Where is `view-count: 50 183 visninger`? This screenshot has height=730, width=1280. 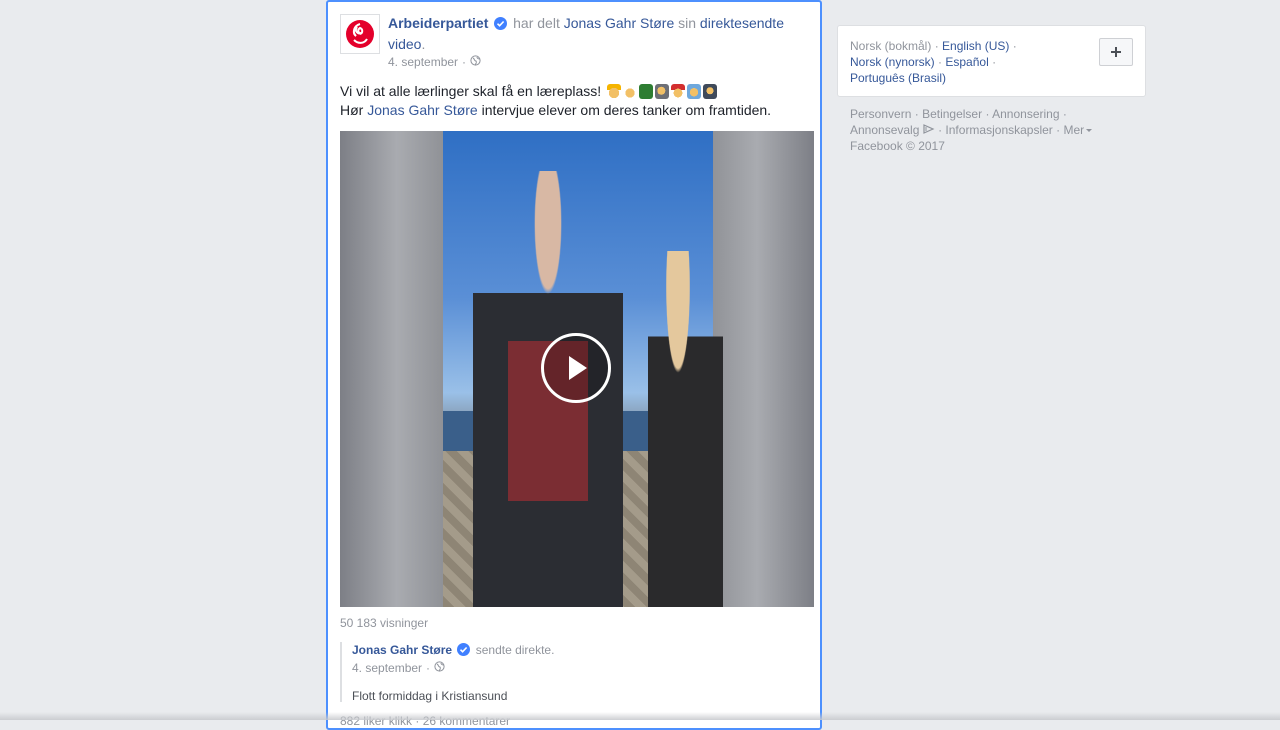 view-count: 50 183 visninger is located at coordinates (384, 623).